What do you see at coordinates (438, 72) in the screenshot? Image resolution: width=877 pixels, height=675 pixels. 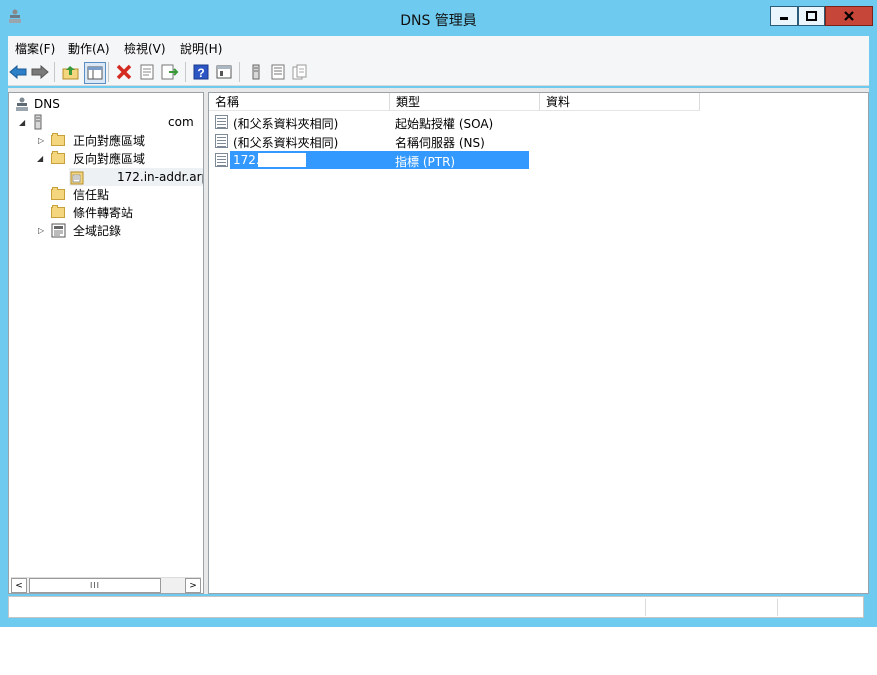 I see `toolbar: ?` at bounding box center [438, 72].